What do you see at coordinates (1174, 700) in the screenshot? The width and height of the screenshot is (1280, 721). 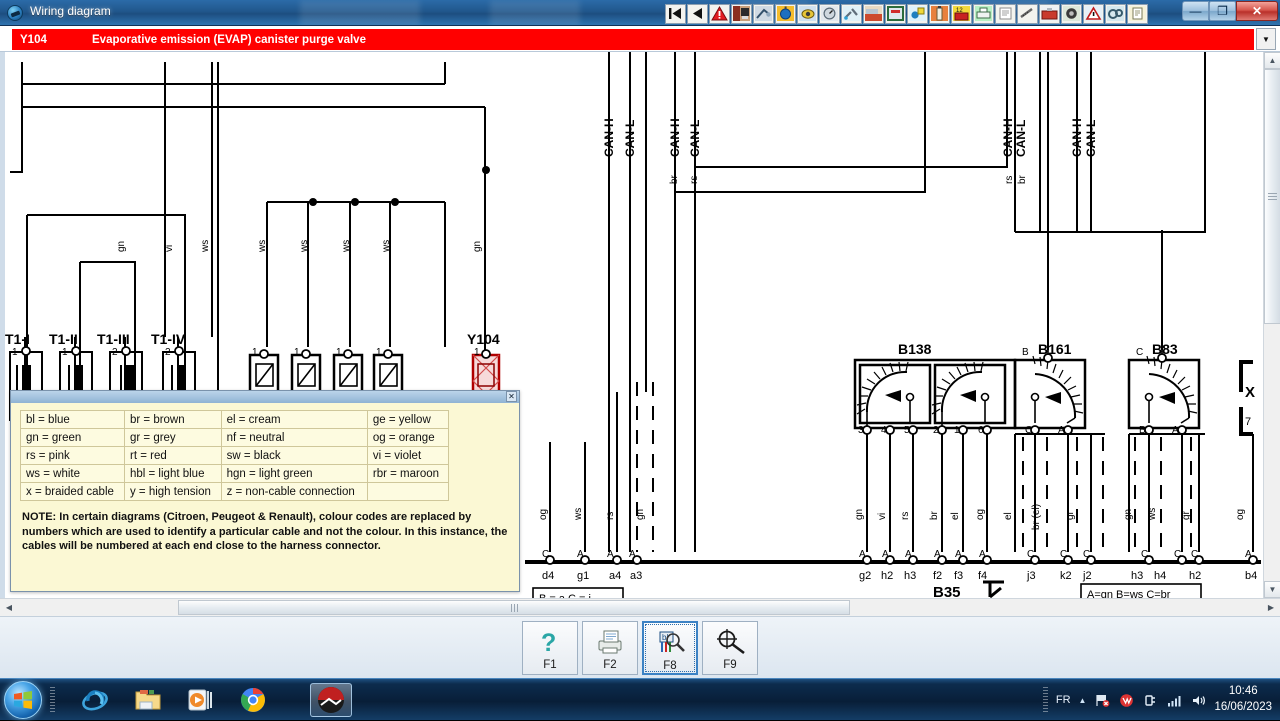 I see `signal-bars-icon` at bounding box center [1174, 700].